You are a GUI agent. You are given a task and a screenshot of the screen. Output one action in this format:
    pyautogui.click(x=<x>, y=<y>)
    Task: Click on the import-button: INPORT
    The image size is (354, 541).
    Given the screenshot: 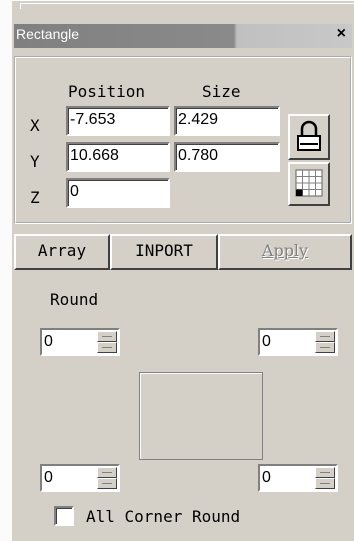 What is the action you would take?
    pyautogui.click(x=164, y=252)
    